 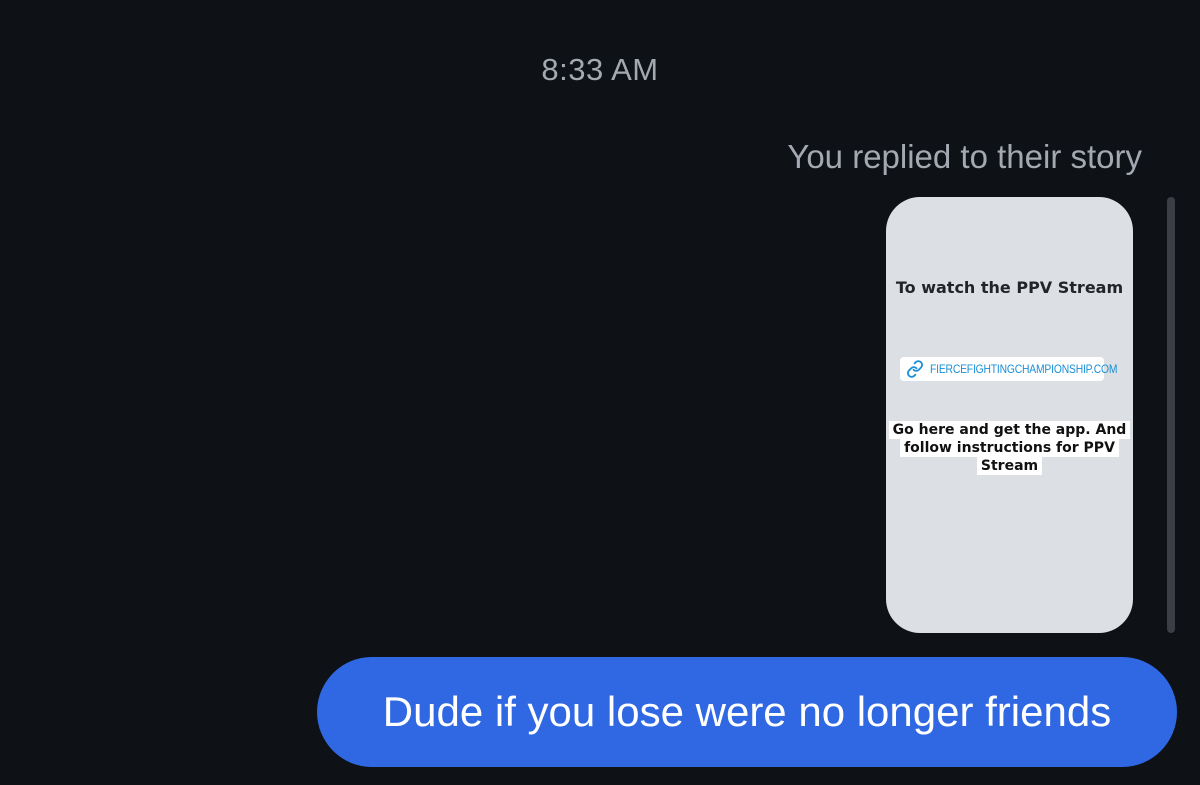 I want to click on story-title: To watch the PPV Stream, so click(x=1009, y=287).